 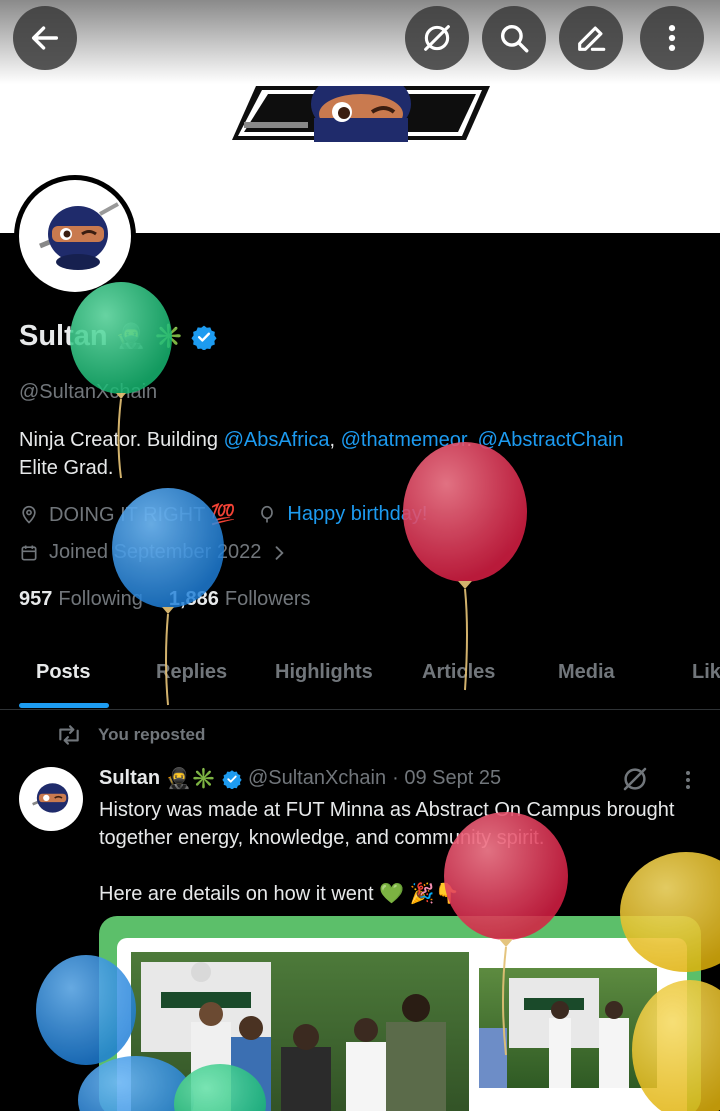 What do you see at coordinates (324, 672) in the screenshot?
I see `tab-highlights: Highlights` at bounding box center [324, 672].